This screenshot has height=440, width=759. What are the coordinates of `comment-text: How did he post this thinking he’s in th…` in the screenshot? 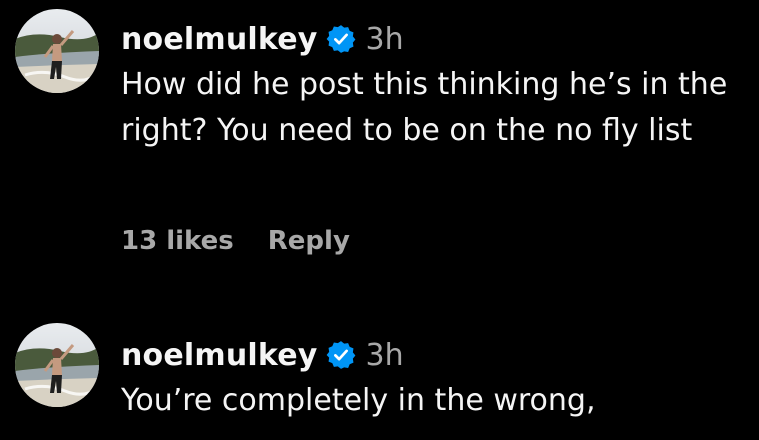 It's located at (424, 107).